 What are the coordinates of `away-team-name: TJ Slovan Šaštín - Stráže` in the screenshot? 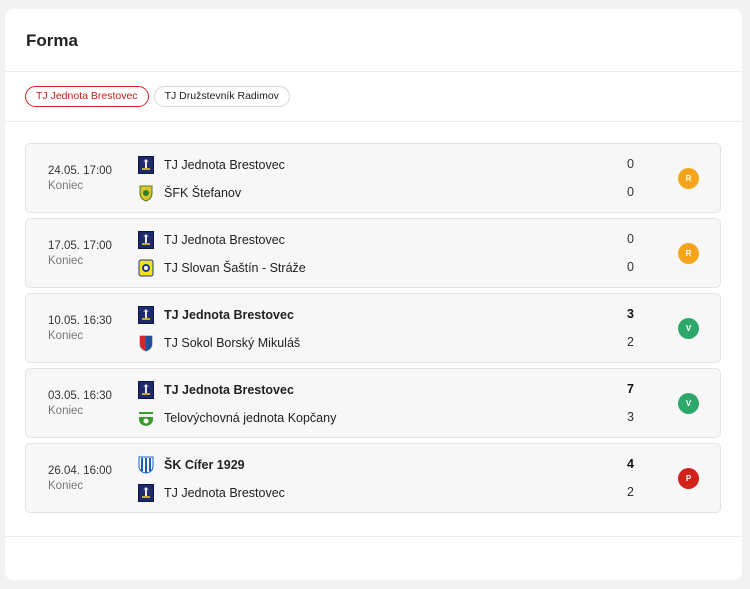 It's located at (235, 268).